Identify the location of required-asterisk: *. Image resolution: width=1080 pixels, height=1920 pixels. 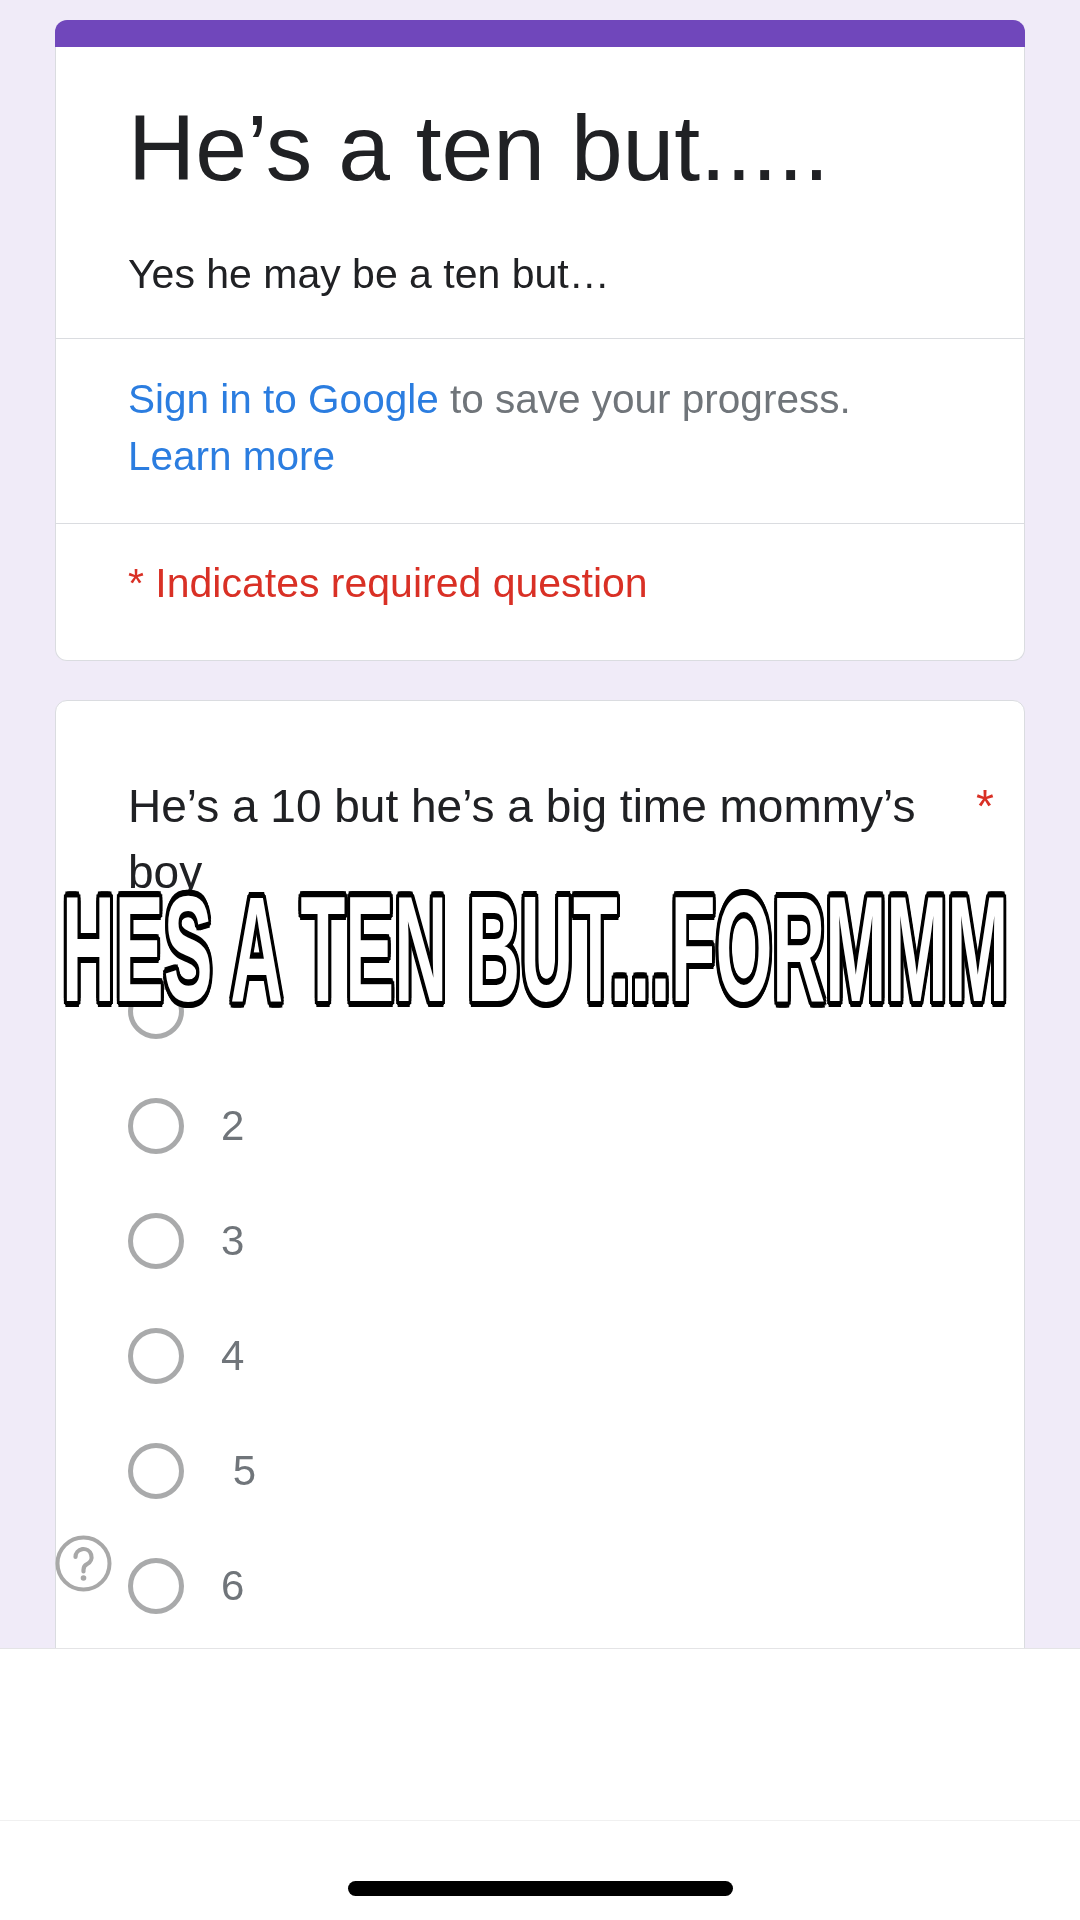
(985, 806).